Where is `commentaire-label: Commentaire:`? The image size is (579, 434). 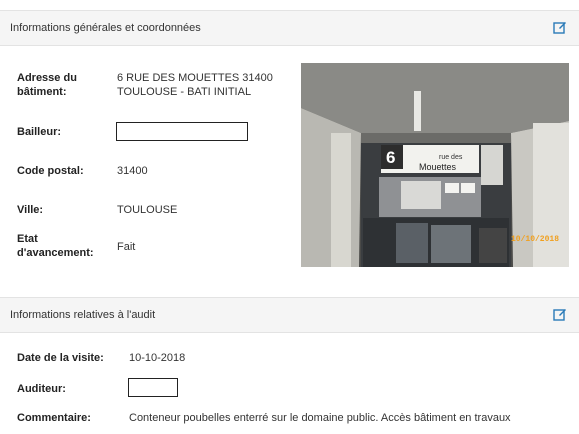
commentaire-label: Commentaire: is located at coordinates (54, 418).